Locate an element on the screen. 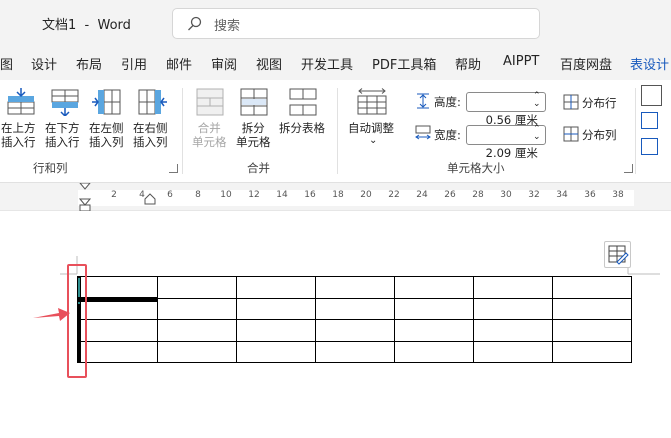  ruler-tick: 22 is located at coordinates (394, 195).